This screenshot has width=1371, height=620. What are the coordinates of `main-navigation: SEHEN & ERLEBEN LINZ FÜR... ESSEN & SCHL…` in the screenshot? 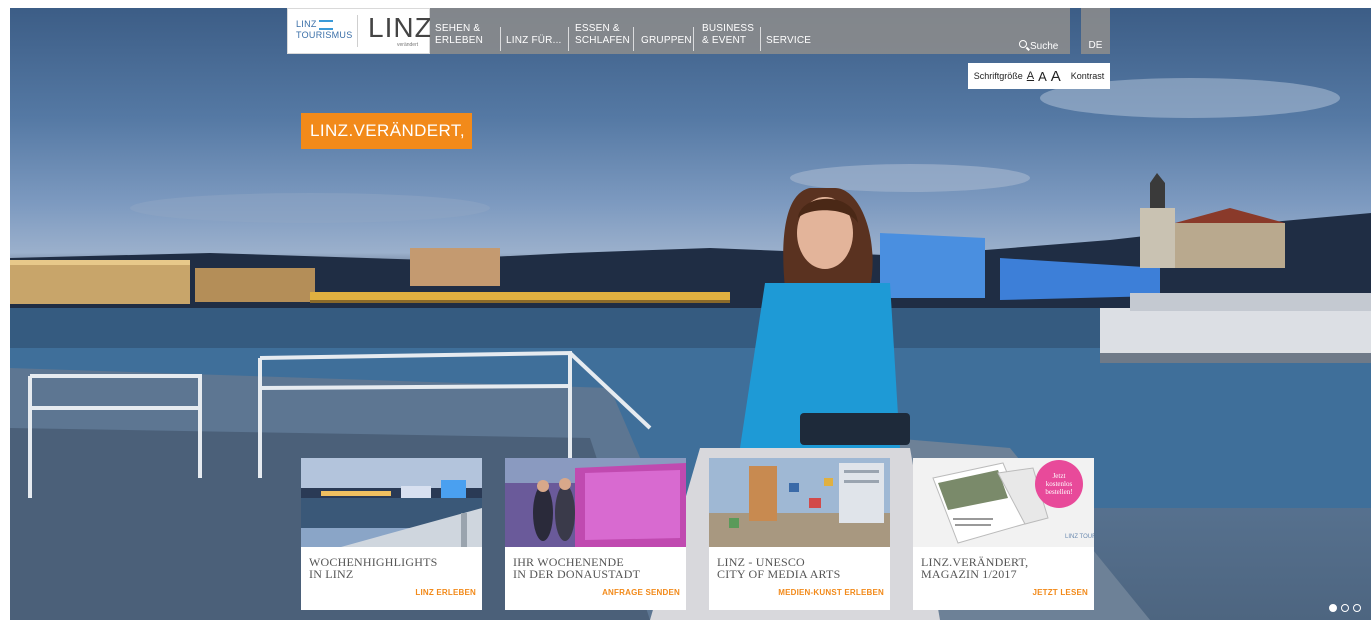 It's located at (750, 31).